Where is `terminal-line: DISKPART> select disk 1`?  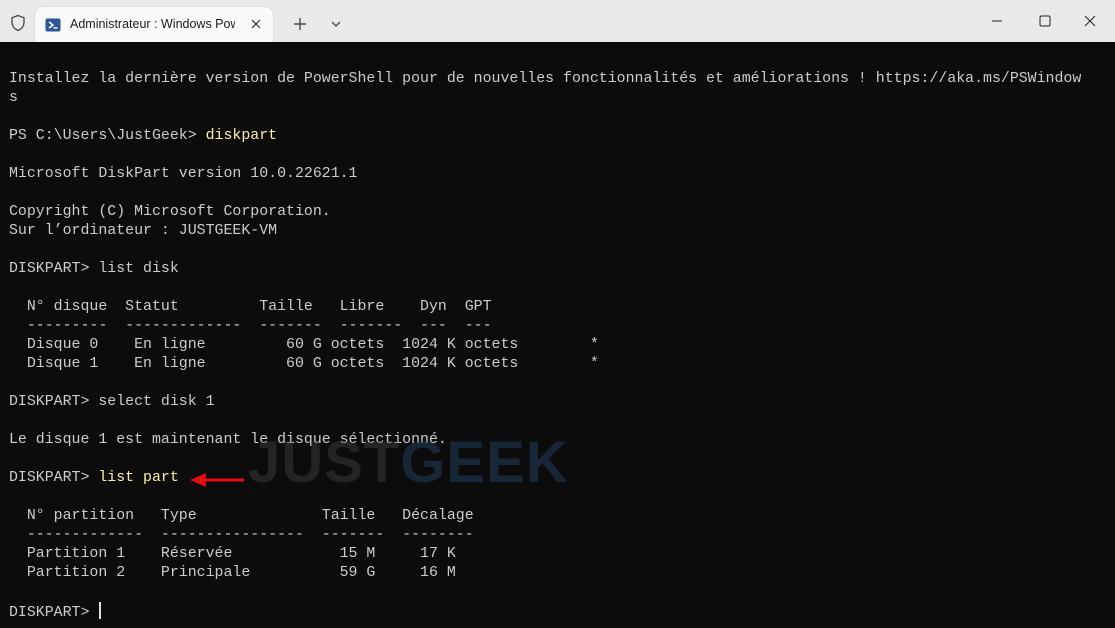 terminal-line: DISKPART> select disk 1 is located at coordinates (112, 402).